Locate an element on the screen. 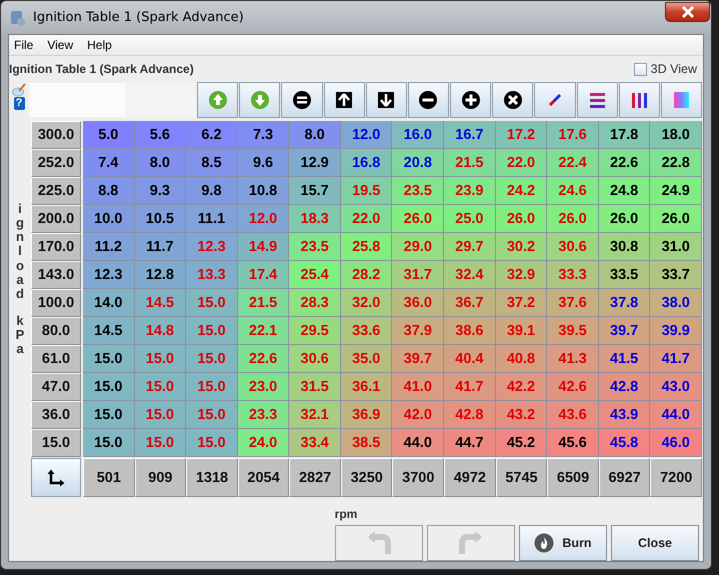 The image size is (719, 575). table-cell: 38.0 is located at coordinates (676, 303).